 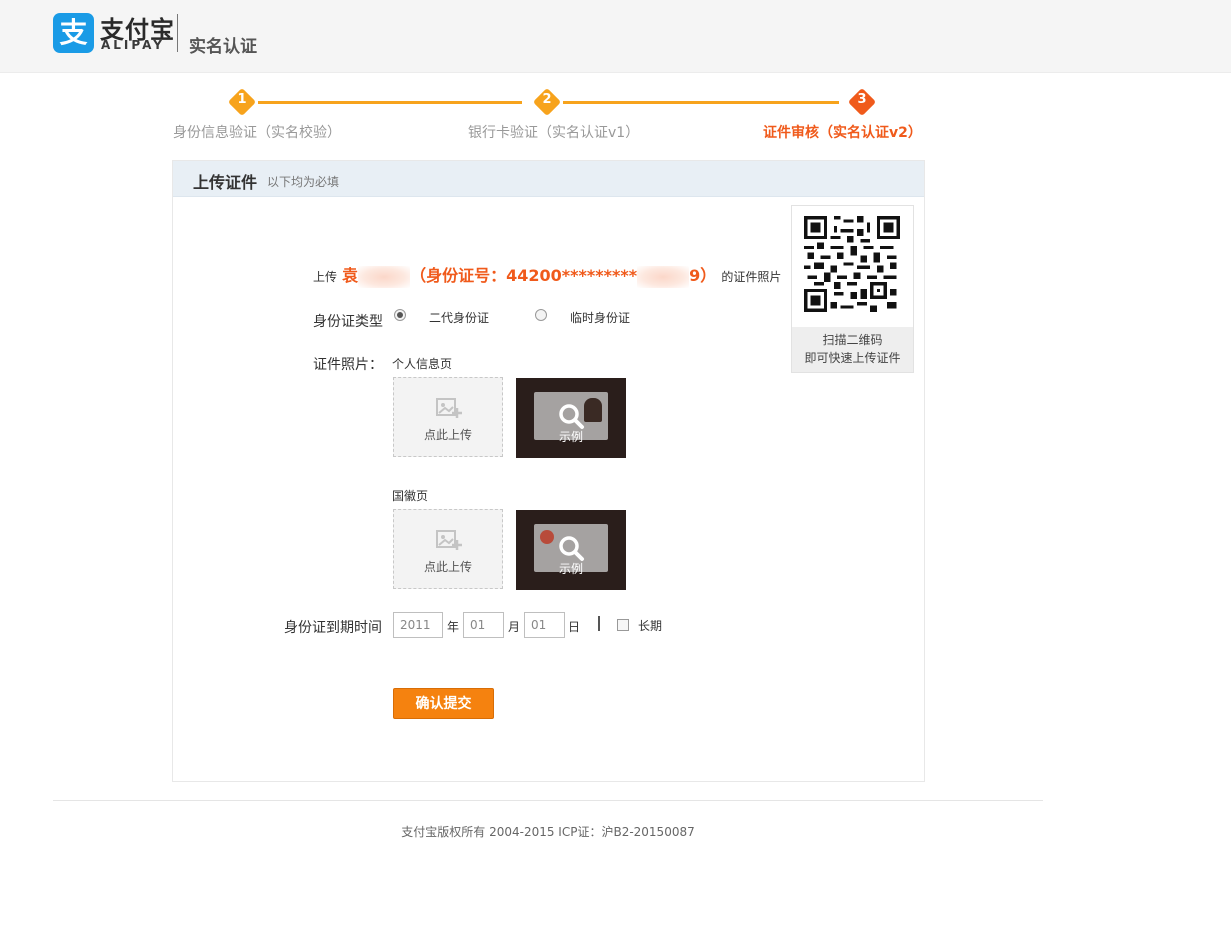 What do you see at coordinates (257, 133) in the screenshot?
I see `step-1-label: 身份信息验证（实名校验）` at bounding box center [257, 133].